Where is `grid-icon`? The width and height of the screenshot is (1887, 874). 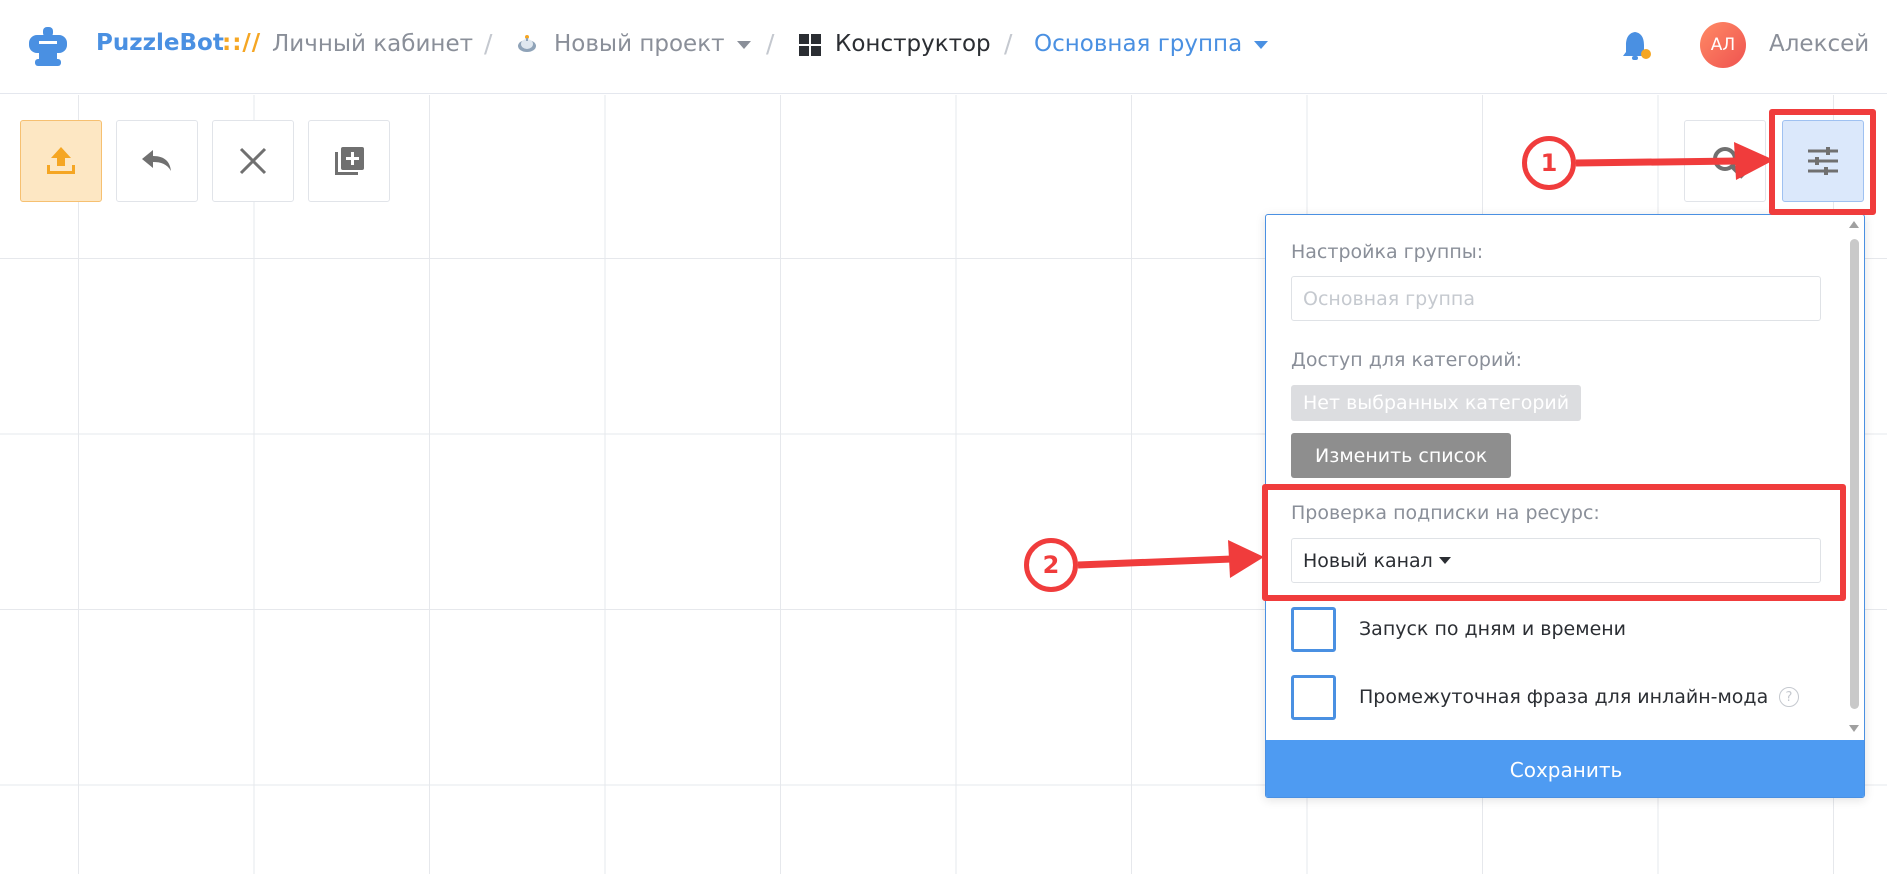
grid-icon is located at coordinates (810, 45).